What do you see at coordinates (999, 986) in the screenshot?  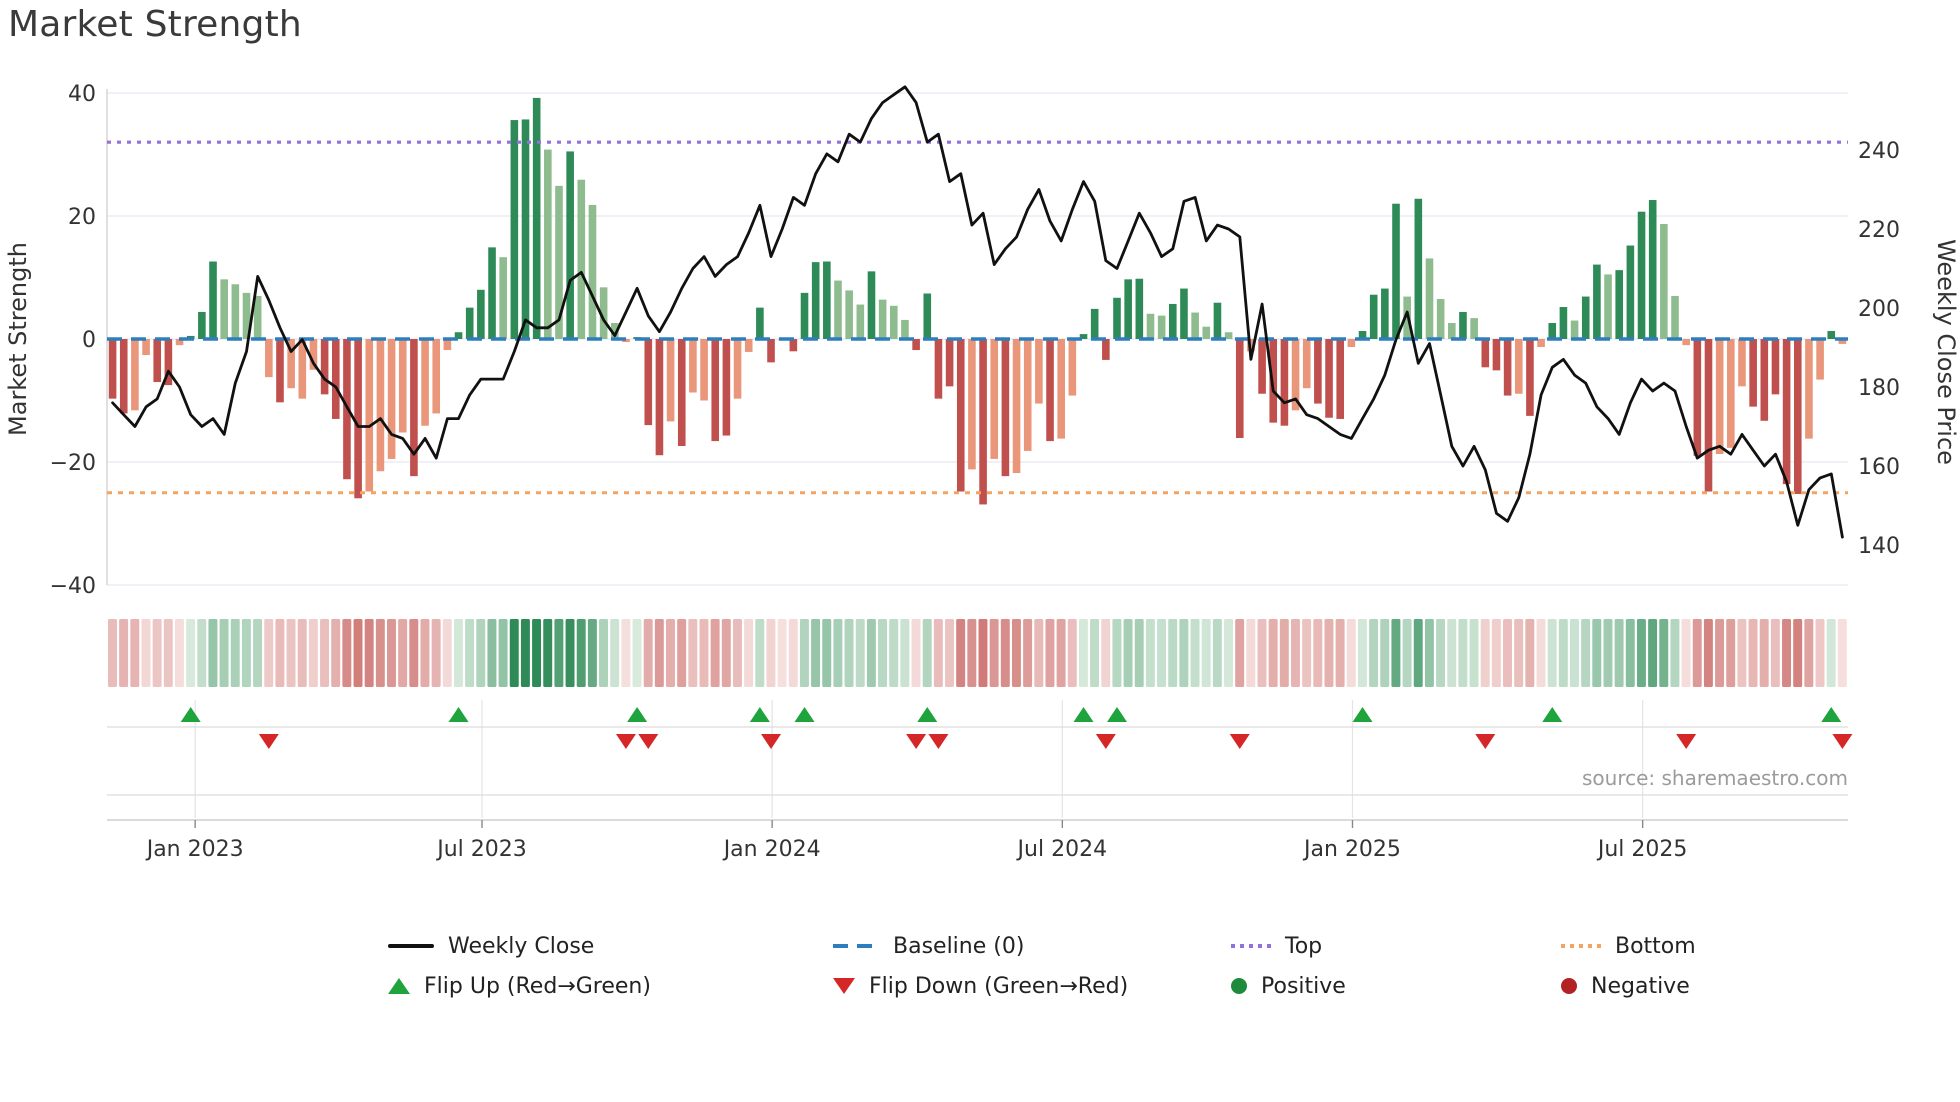 I see `legend-label: Flip Down (Green→Red)` at bounding box center [999, 986].